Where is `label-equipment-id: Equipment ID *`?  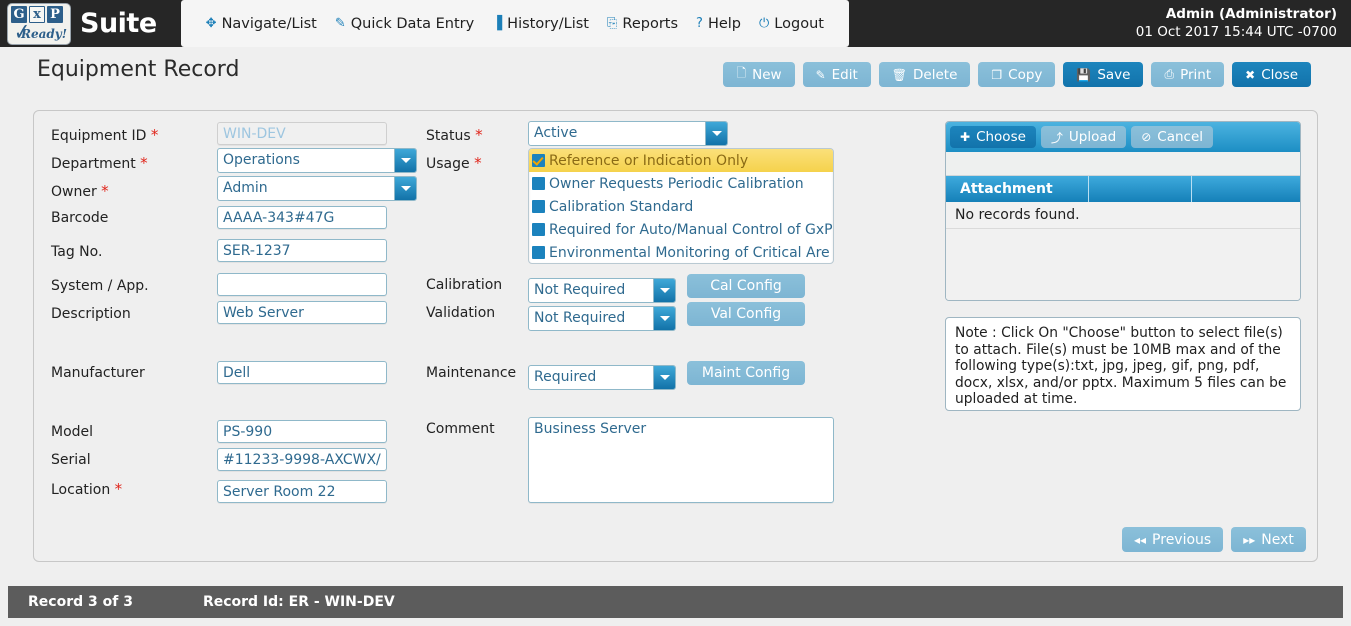 label-equipment-id: Equipment ID * is located at coordinates (105, 135).